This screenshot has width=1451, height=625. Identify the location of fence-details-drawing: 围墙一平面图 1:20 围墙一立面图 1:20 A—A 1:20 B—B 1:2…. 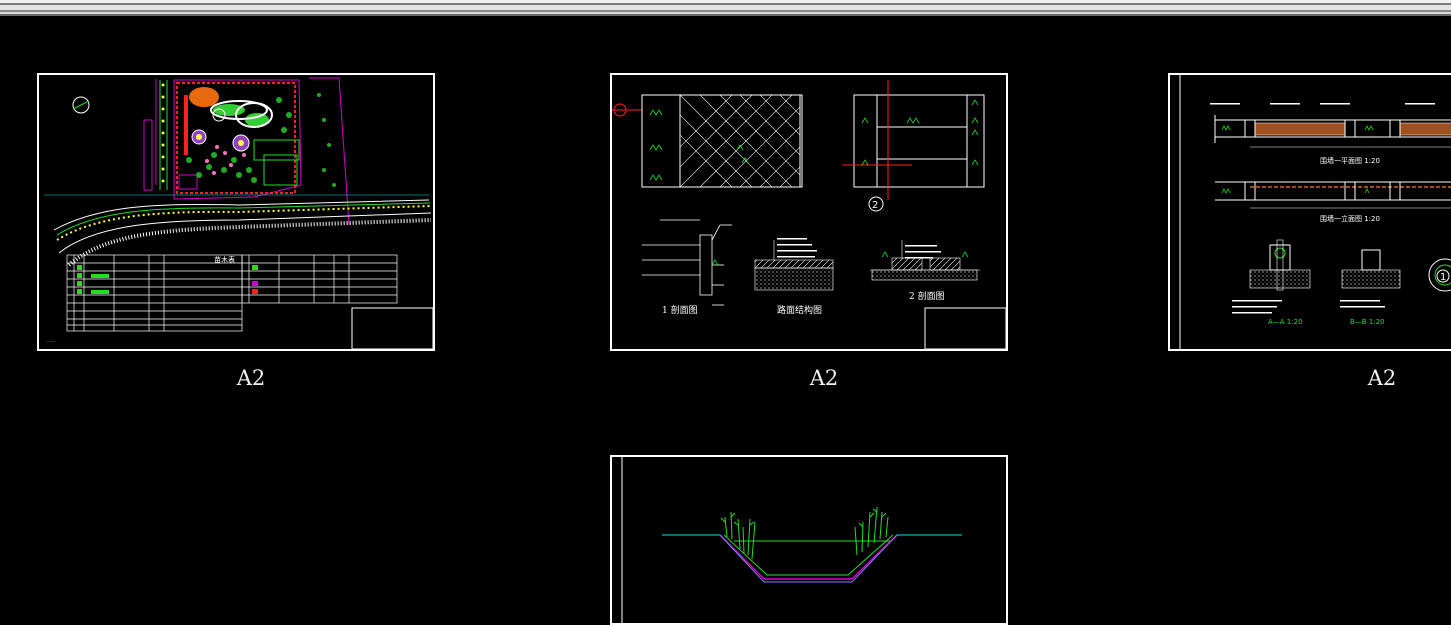
(1315, 212).